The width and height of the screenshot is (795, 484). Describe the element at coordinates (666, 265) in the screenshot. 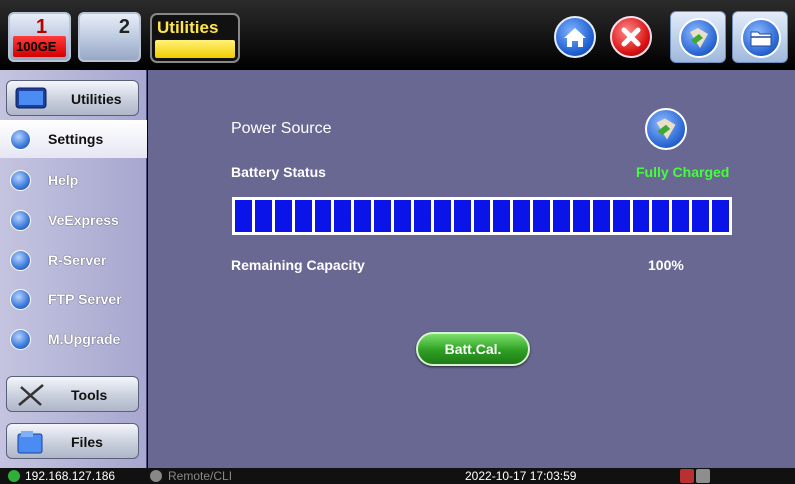

I see `remaining-capacity-value: 100%` at that location.